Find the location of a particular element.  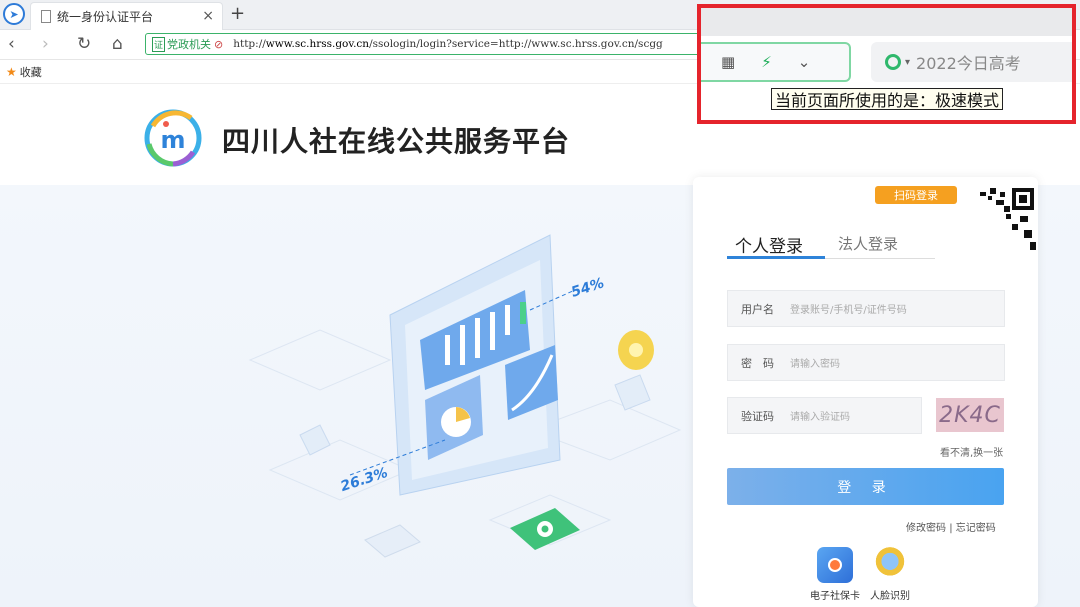

e-social-card-button: 电子社保卡 is located at coordinates (835, 574).